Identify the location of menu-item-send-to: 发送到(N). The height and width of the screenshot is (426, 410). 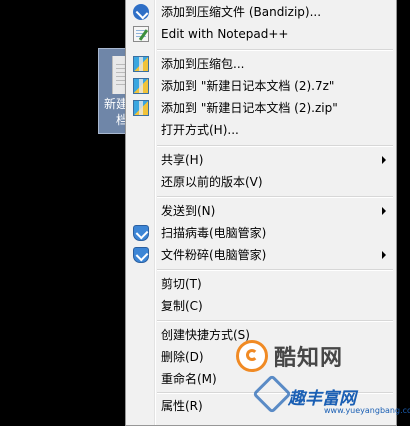
(261, 211).